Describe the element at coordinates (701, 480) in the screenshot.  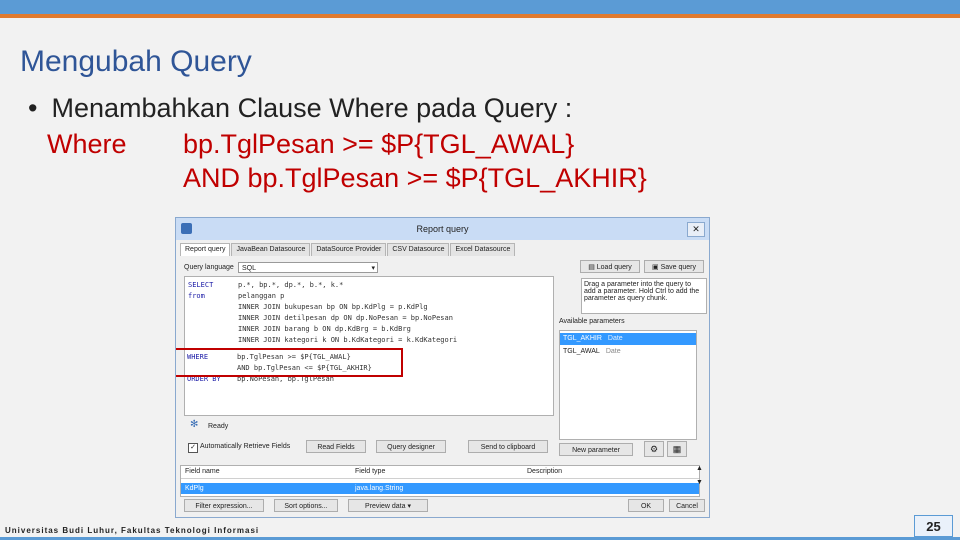
I see `fields-scrollbar: ▲ ▼` at that location.